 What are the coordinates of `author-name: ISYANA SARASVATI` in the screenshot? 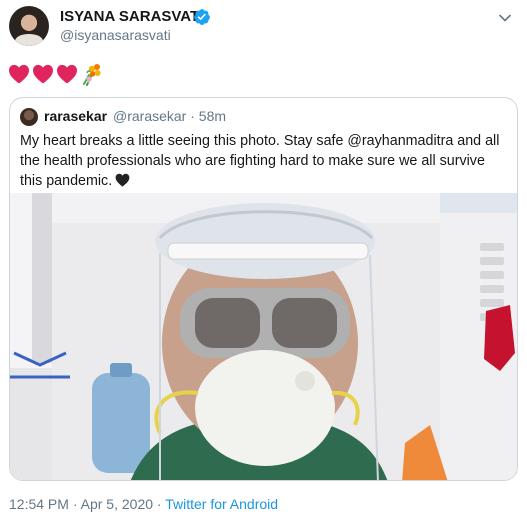 It's located at (131, 16).